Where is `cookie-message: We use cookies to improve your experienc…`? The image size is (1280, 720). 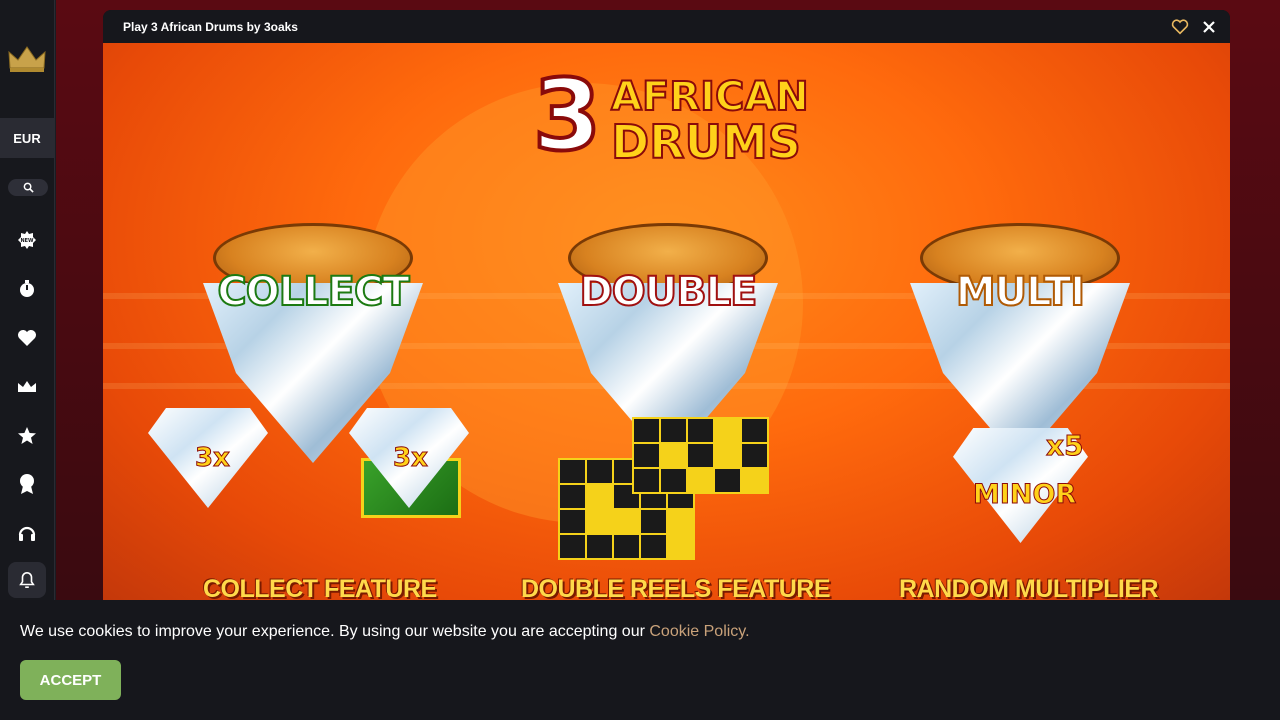 cookie-message: We use cookies to improve your experienc… is located at coordinates (385, 632).